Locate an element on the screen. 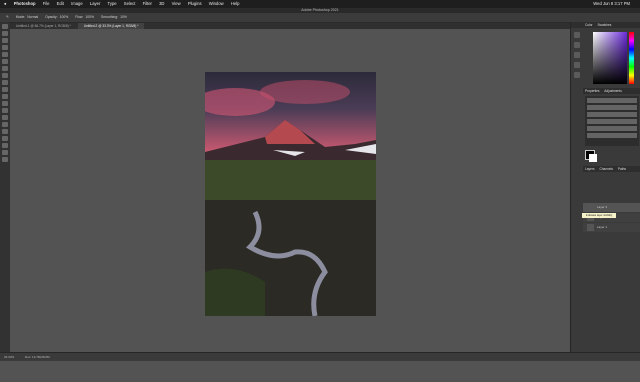 Image resolution: width=640 pixels, height=382 pixels. menu-image: Image is located at coordinates (77, 4).